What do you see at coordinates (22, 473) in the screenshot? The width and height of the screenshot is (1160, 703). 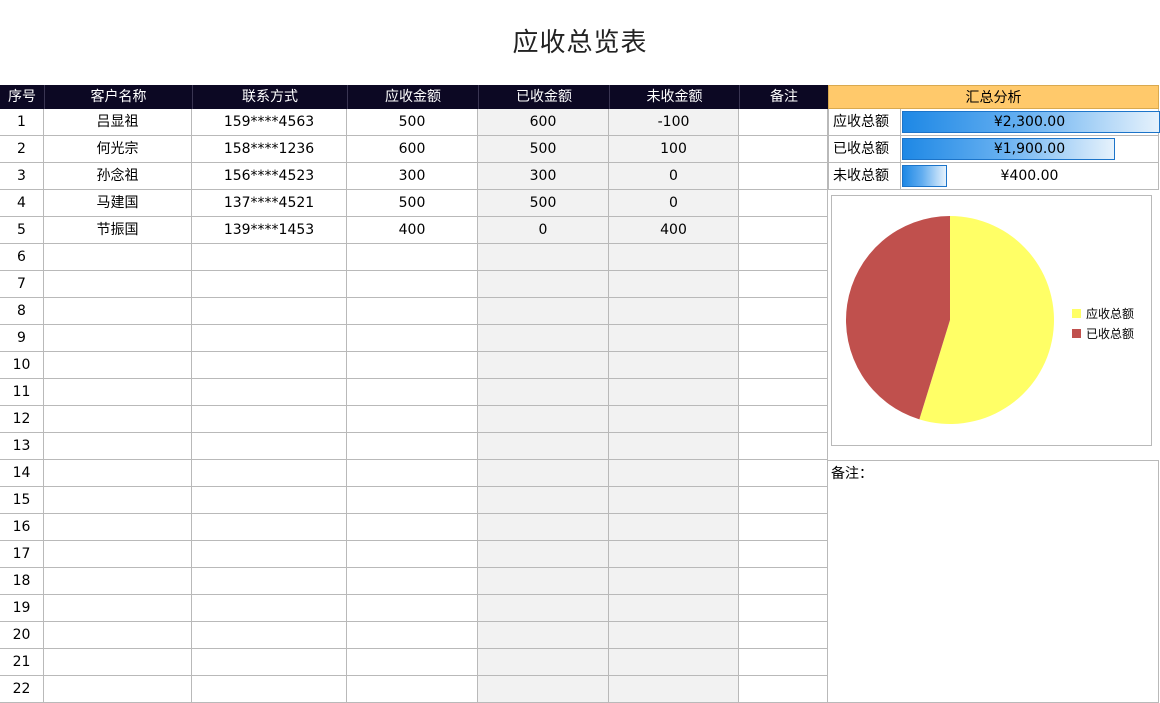 I see `cell-index: 14` at bounding box center [22, 473].